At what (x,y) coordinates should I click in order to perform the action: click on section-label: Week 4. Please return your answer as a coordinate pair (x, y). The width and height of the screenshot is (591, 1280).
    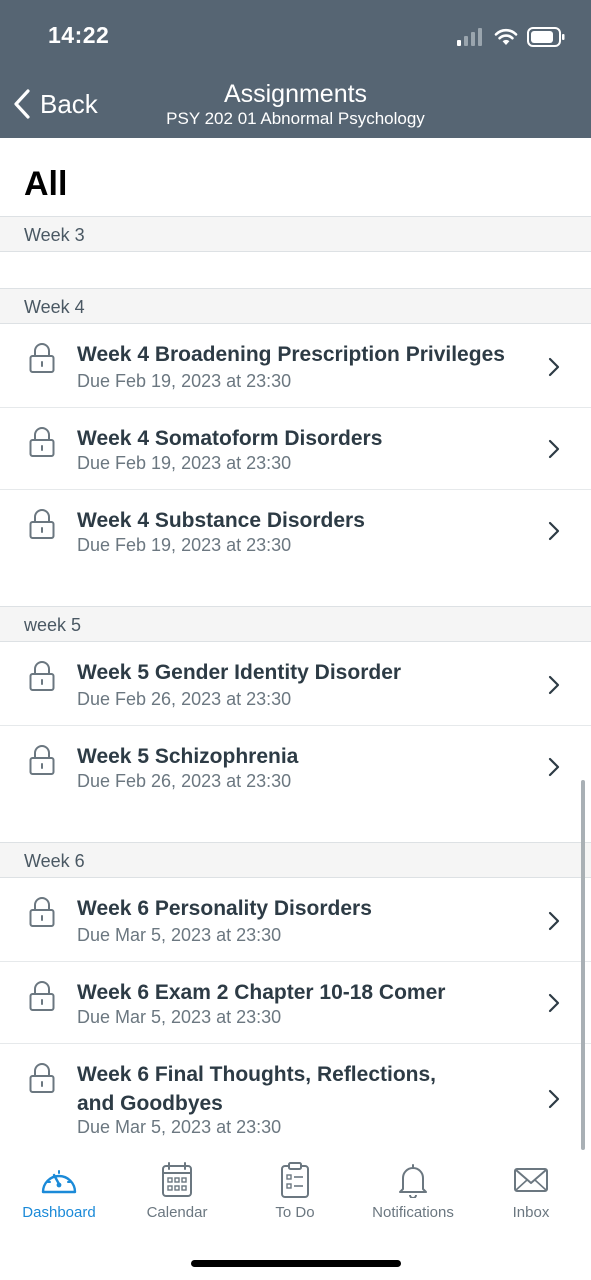
    Looking at the image, I should click on (54, 307).